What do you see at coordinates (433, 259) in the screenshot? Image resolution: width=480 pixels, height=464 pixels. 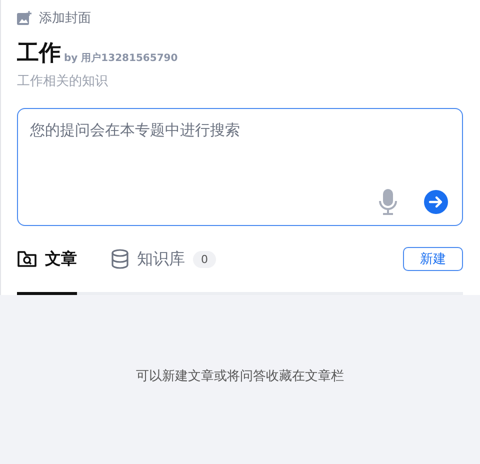 I see `new-button: 新建` at bounding box center [433, 259].